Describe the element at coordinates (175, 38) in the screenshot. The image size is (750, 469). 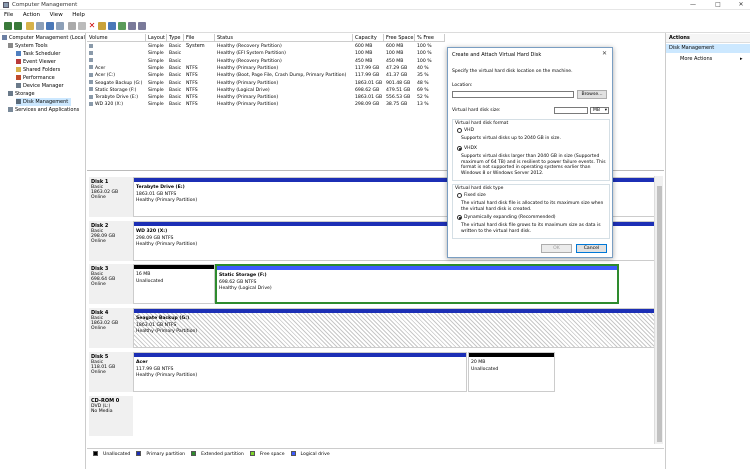
I see `col-type: Type` at that location.